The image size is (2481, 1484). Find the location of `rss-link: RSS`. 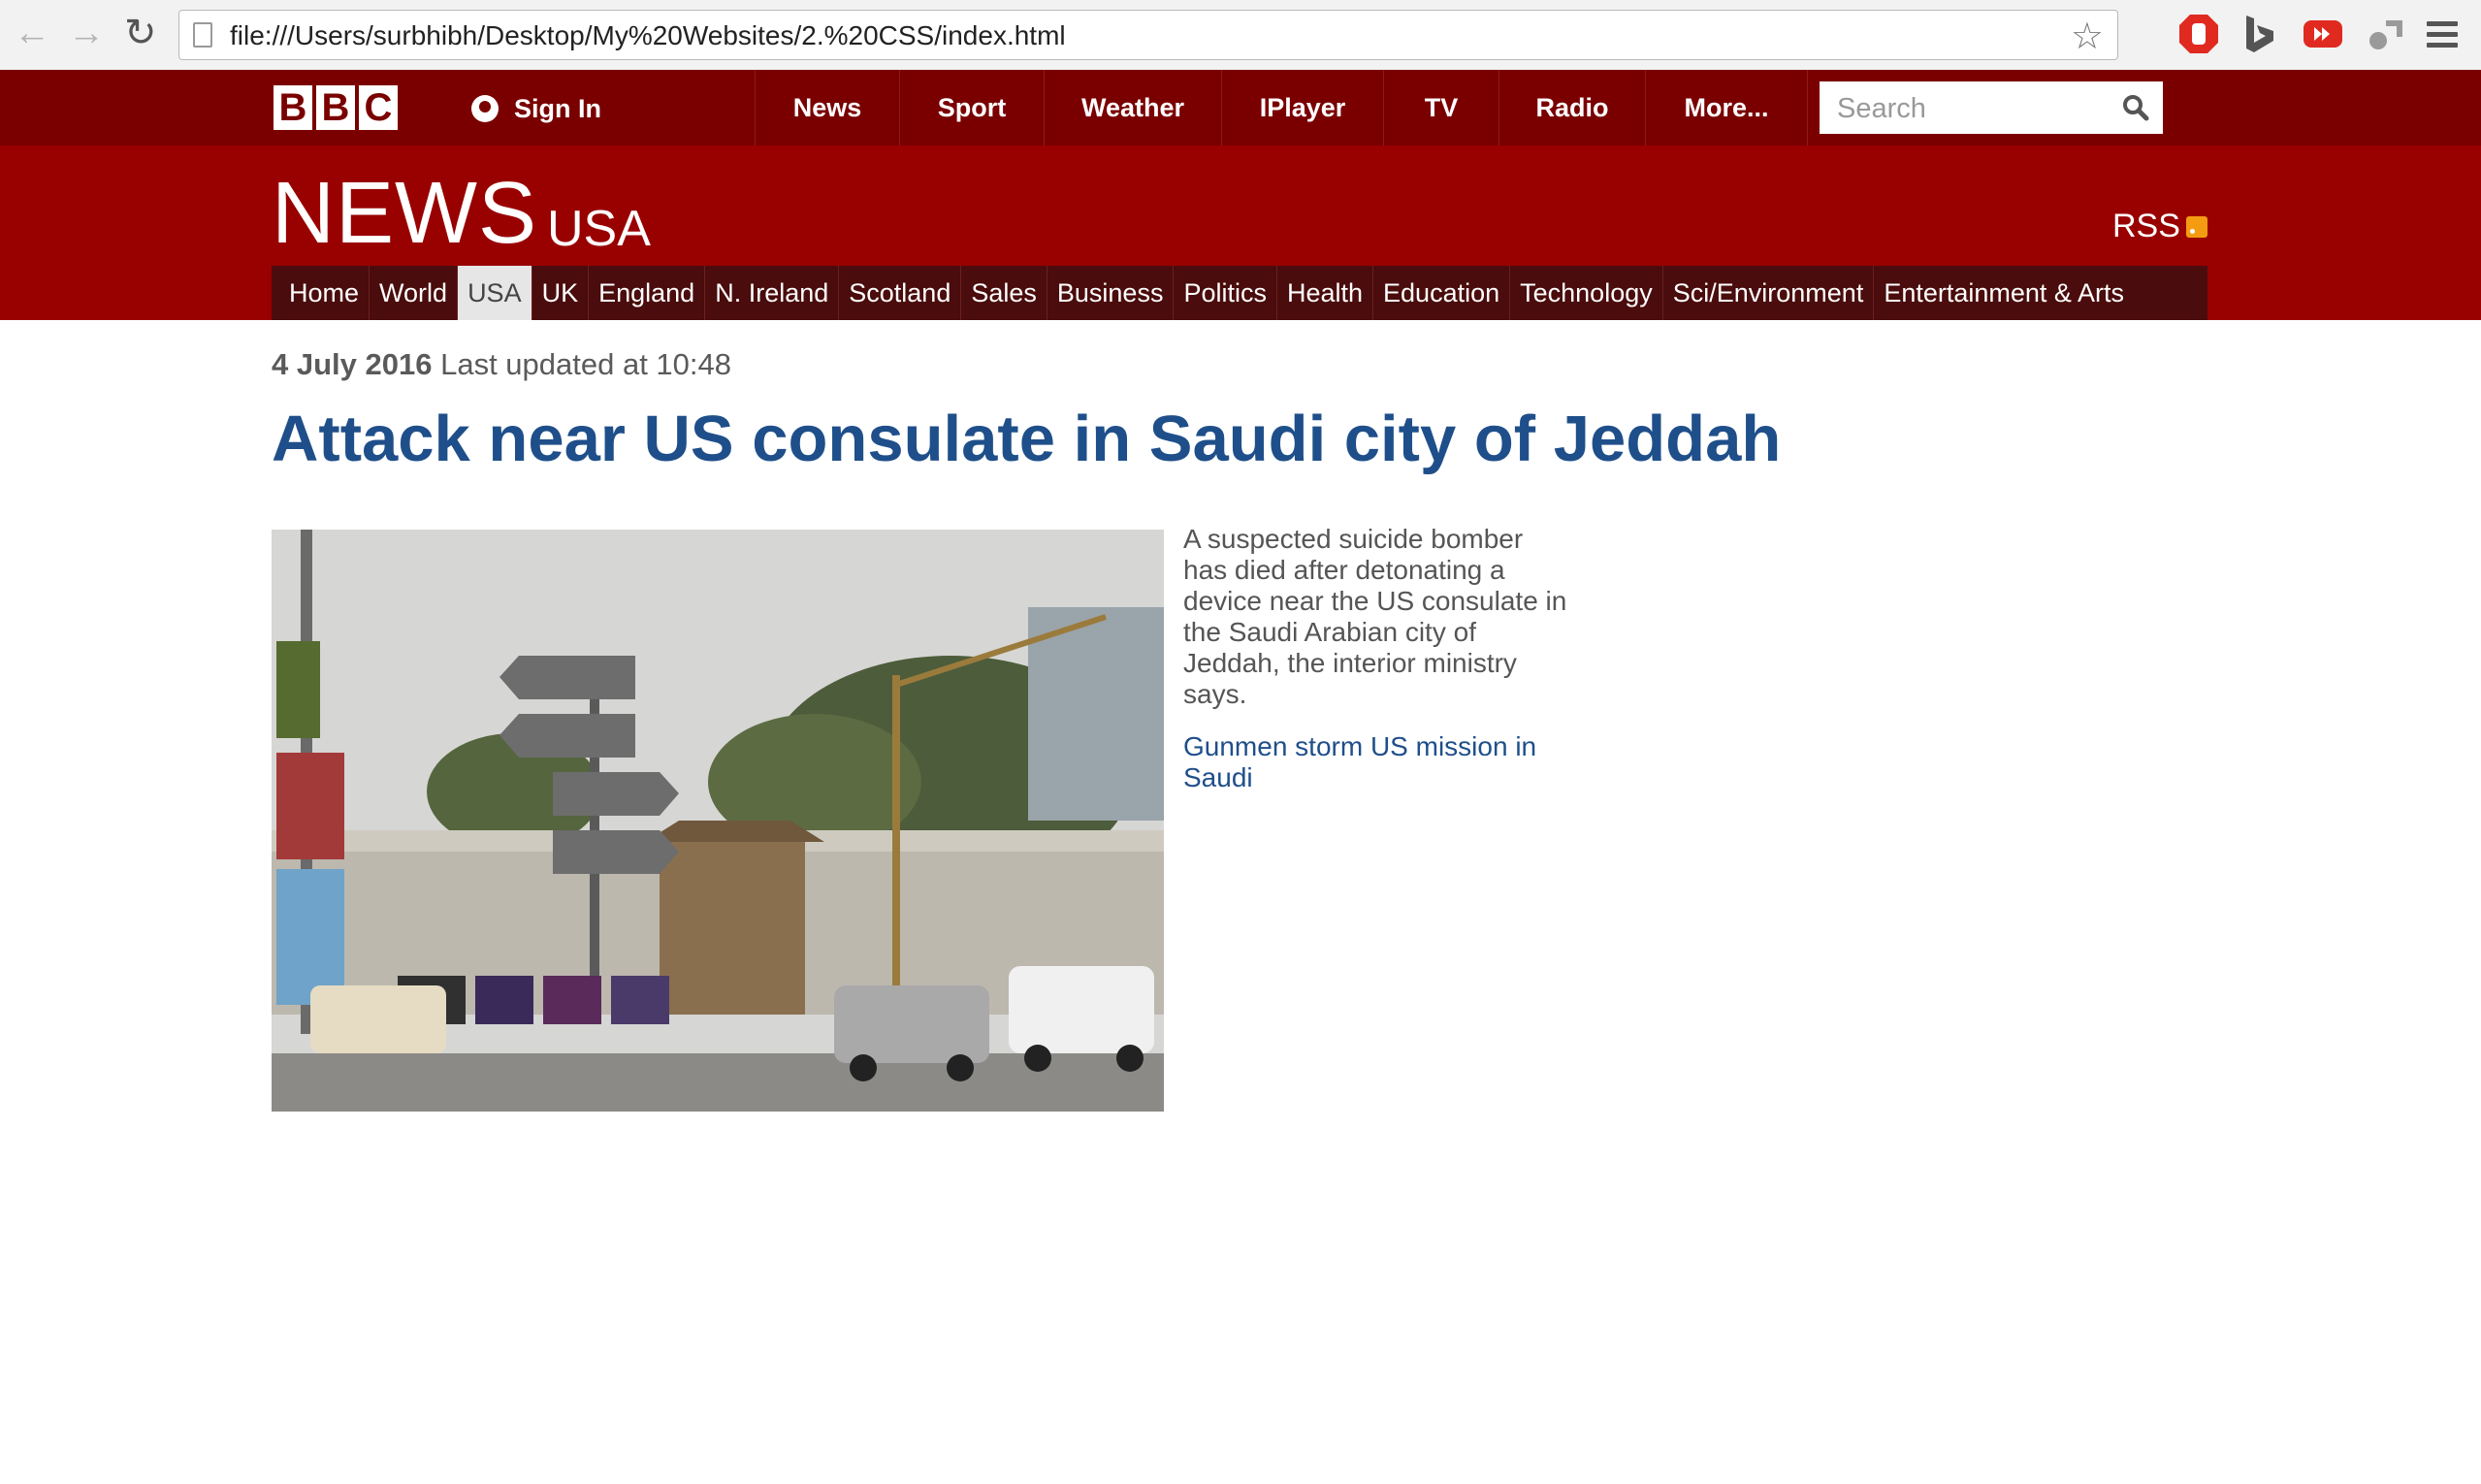

rss-link: RSS is located at coordinates (2159, 226).